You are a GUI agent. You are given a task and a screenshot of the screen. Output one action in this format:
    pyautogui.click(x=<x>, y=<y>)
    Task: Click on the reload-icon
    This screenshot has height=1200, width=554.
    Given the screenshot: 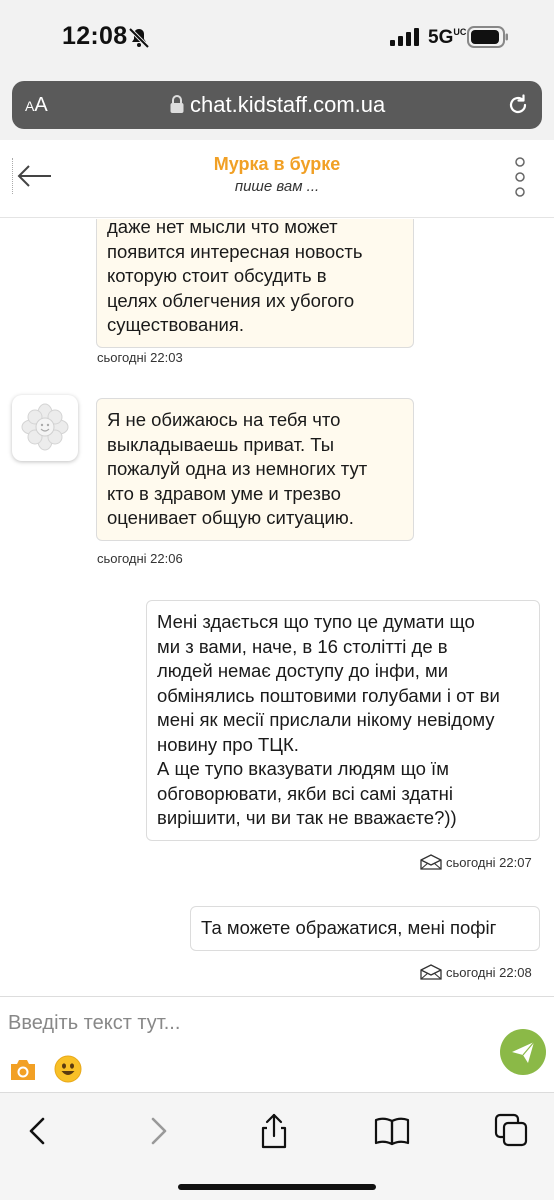 What is the action you would take?
    pyautogui.click(x=518, y=105)
    